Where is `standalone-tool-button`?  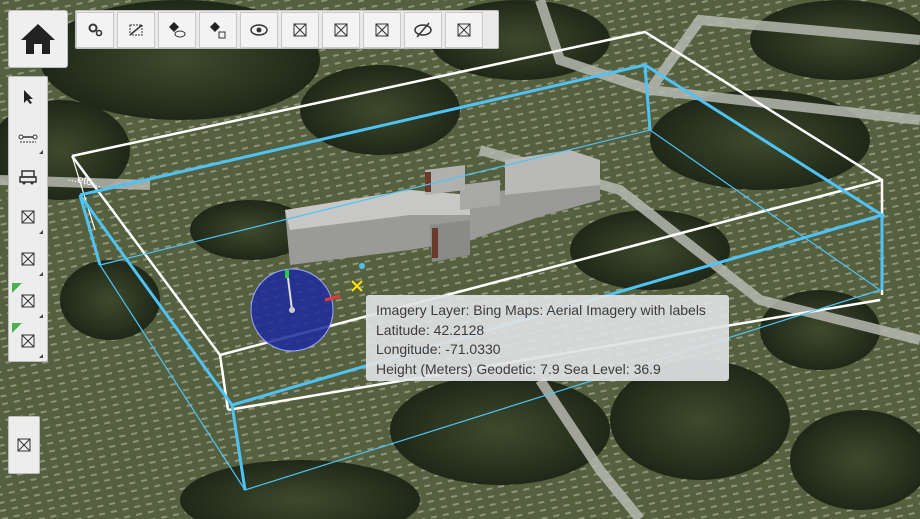 standalone-tool-button is located at coordinates (24, 445).